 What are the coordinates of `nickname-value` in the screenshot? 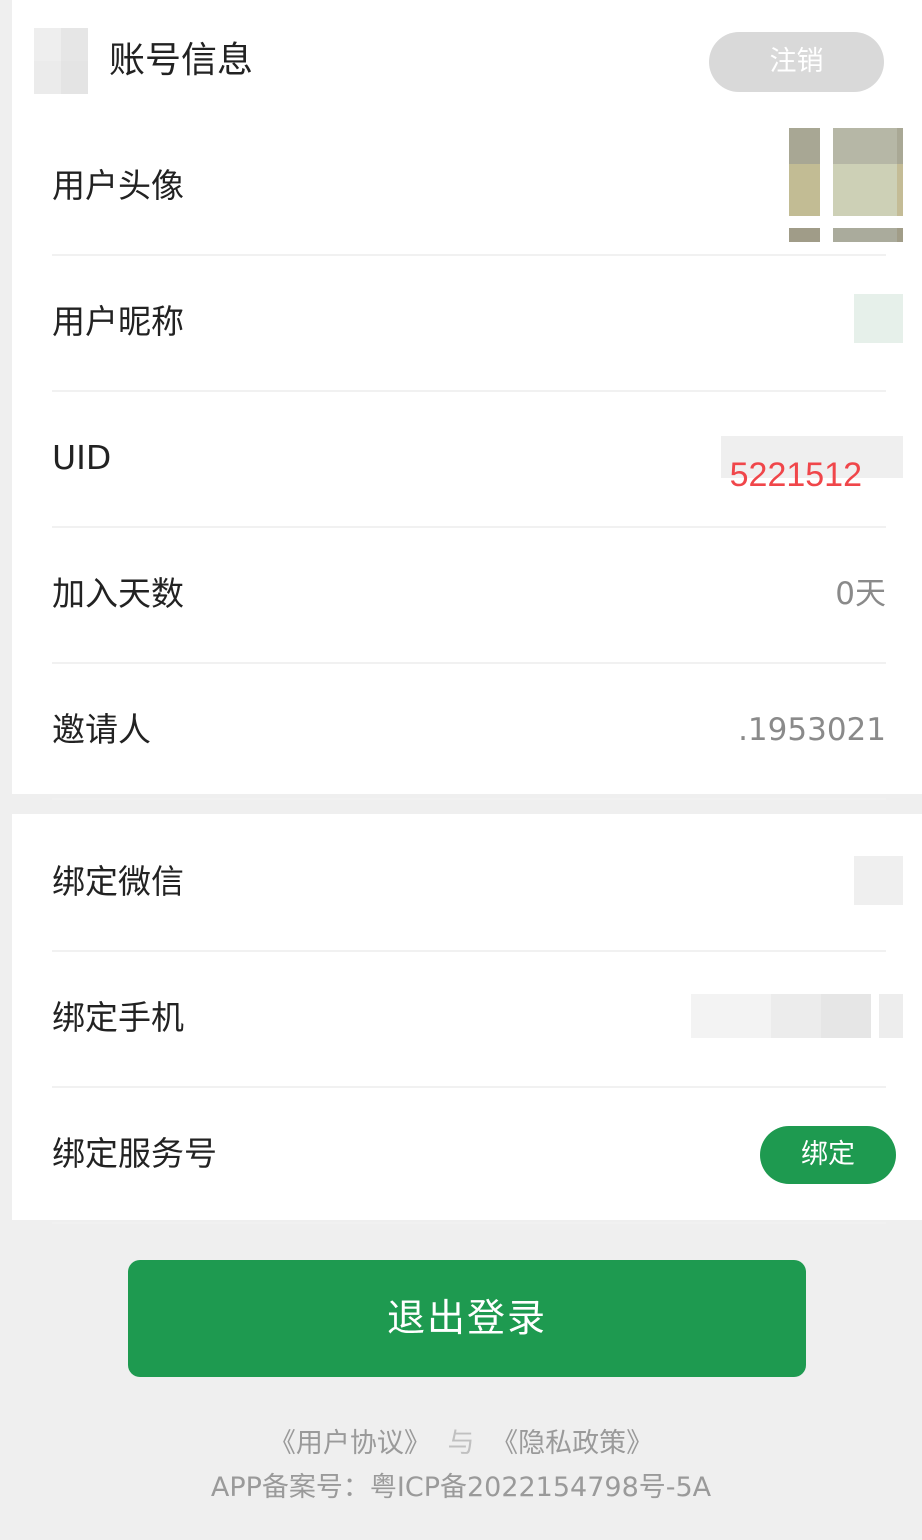 It's located at (878, 318).